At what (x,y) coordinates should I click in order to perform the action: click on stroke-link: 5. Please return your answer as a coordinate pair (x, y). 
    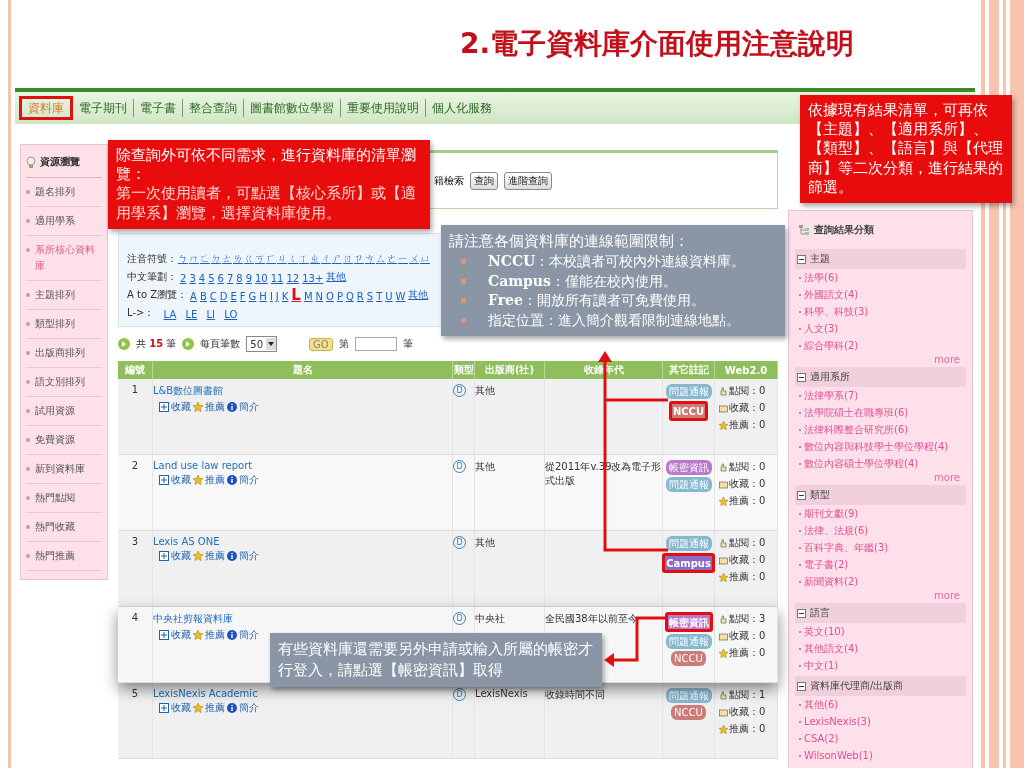
    Looking at the image, I should click on (211, 278).